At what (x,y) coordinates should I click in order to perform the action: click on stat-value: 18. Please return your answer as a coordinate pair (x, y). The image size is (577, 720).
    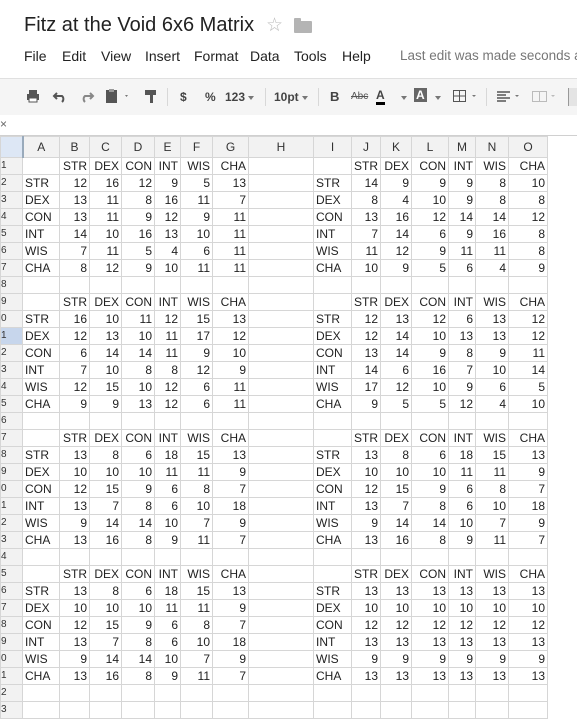
    Looking at the image, I should click on (230, 642).